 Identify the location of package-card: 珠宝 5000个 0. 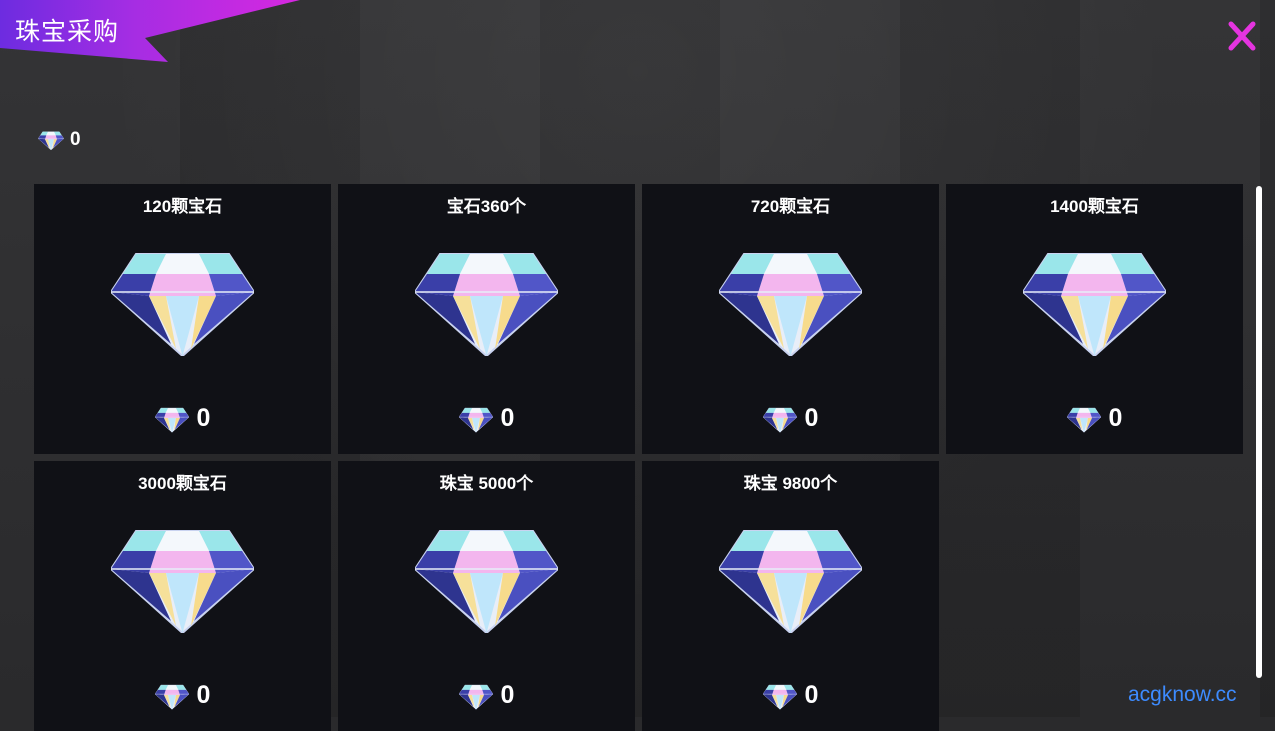
(486, 596).